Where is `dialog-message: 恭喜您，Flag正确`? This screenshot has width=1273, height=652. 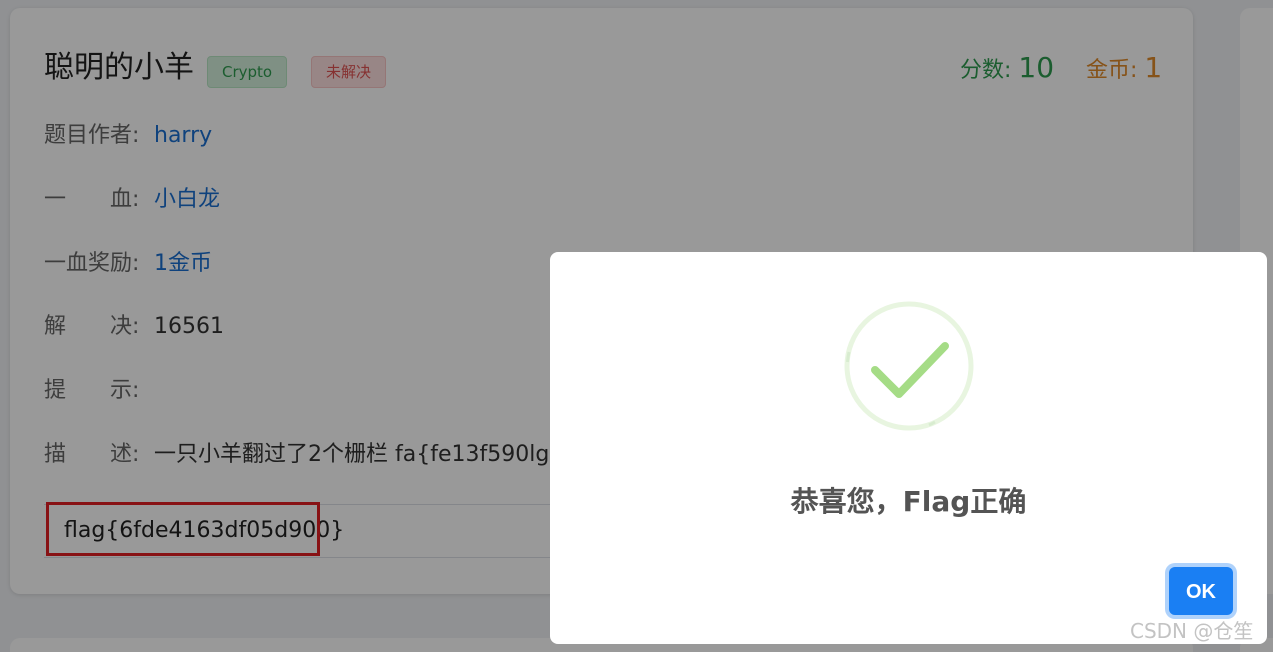 dialog-message: 恭喜您，Flag正确 is located at coordinates (908, 501).